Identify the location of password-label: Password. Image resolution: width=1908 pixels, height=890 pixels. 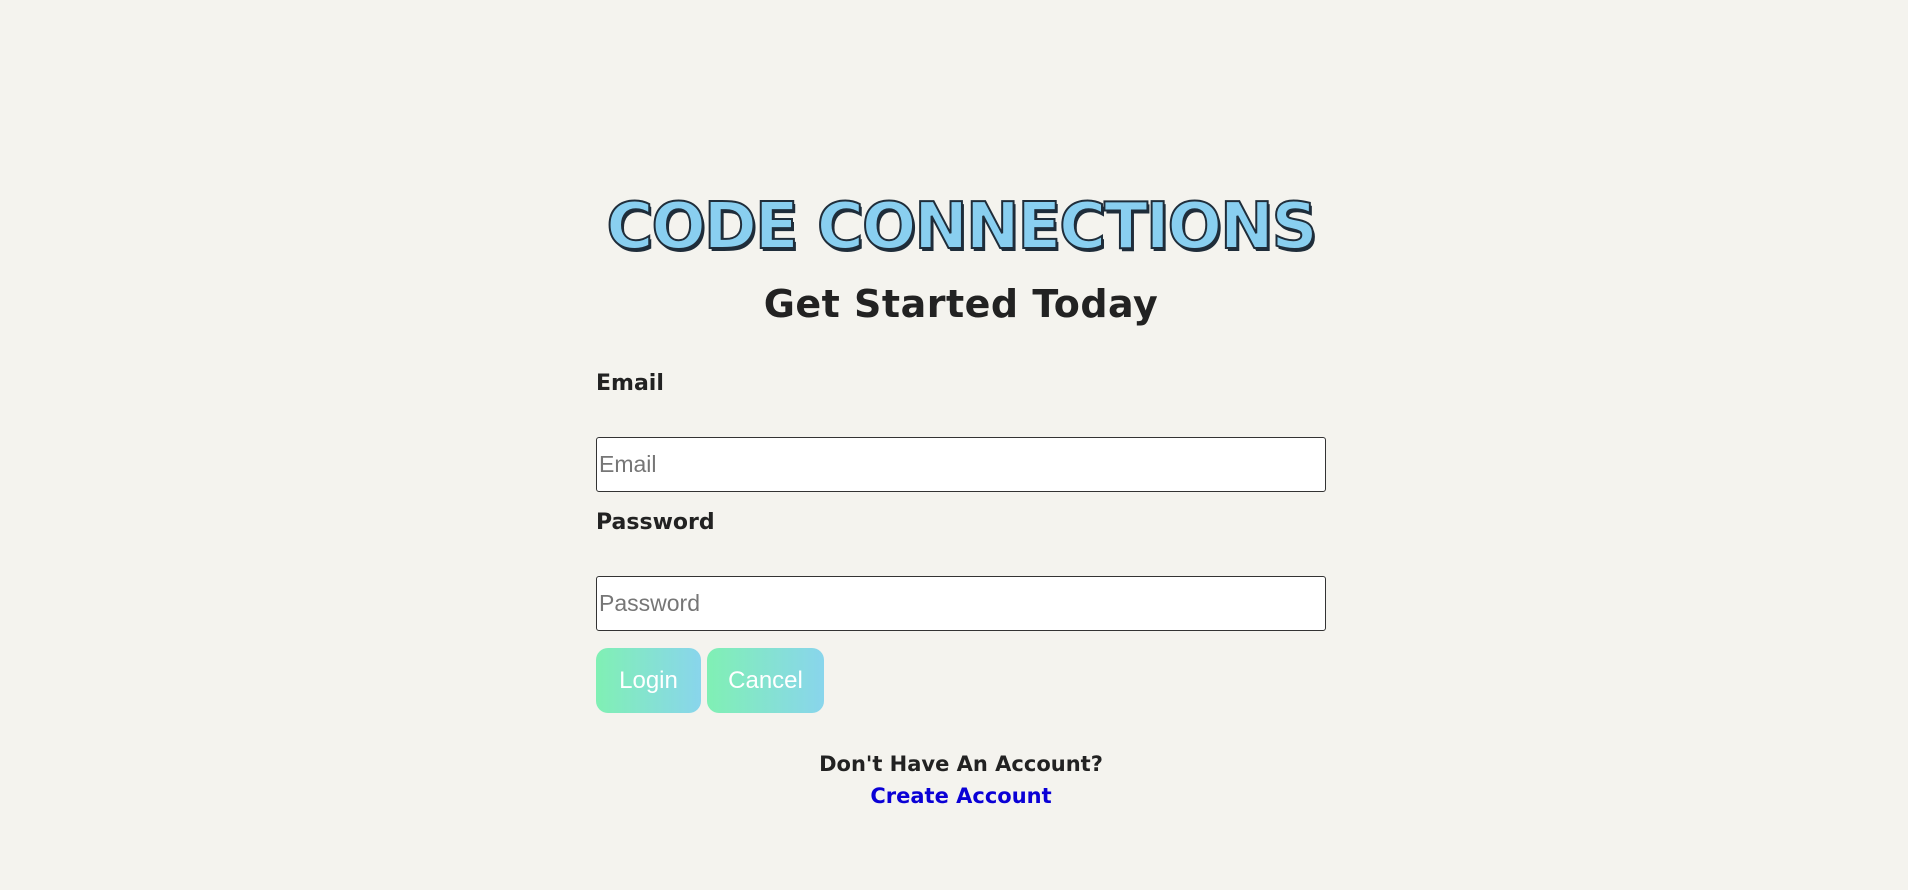
(655, 522).